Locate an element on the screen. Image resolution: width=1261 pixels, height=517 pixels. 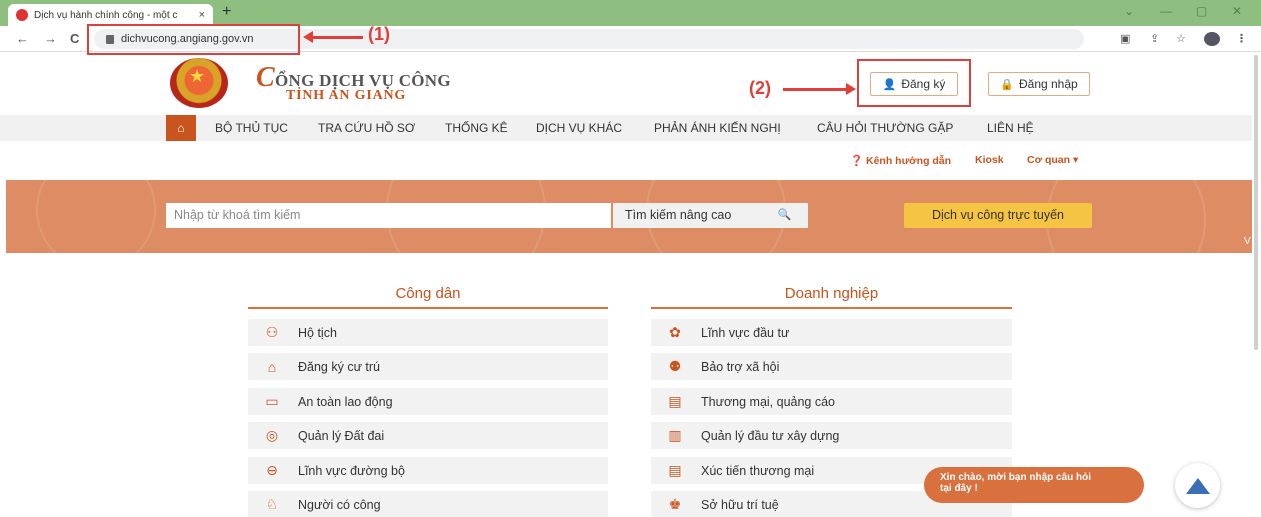
home-icon: ⌂ is located at coordinates (181, 128).